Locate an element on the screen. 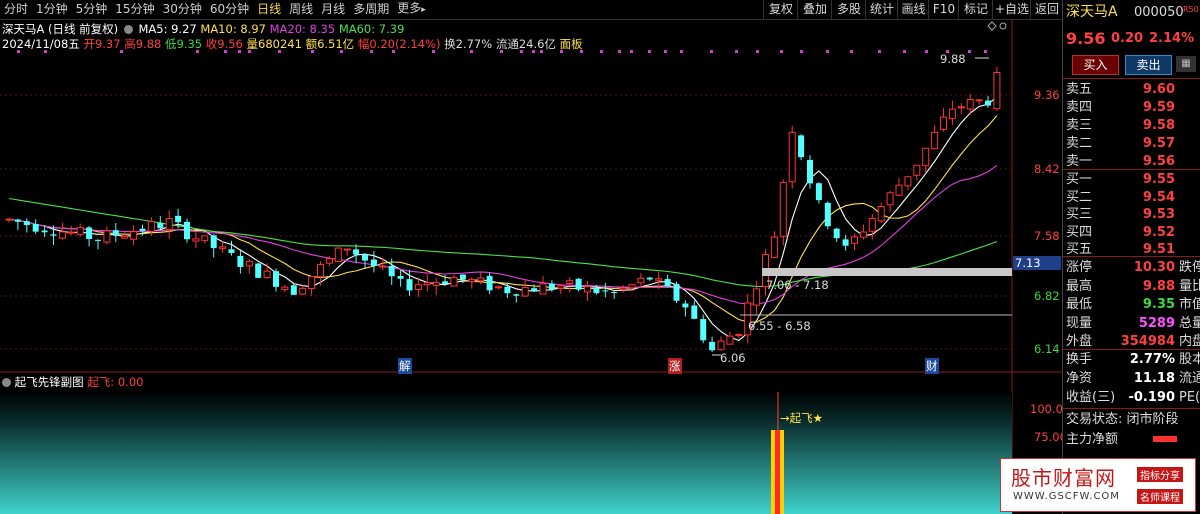 Image resolution: width=1200 pixels, height=514 pixels. chart-stock-title: 深天马A is located at coordinates (23, 29).